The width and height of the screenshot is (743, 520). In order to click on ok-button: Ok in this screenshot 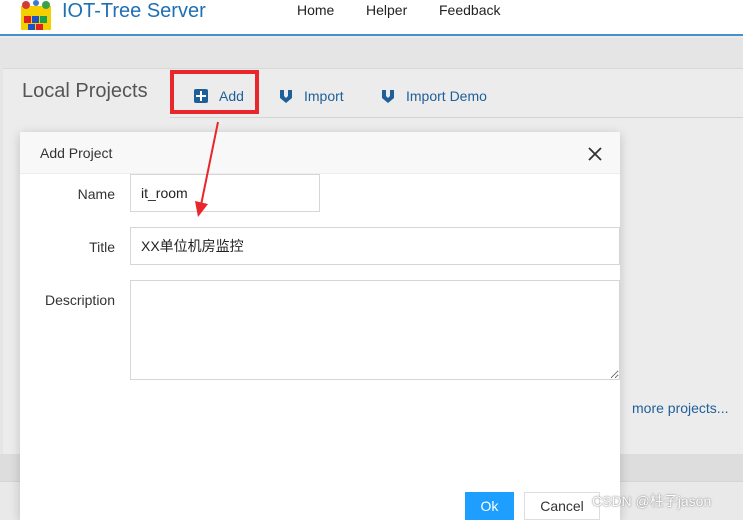, I will do `click(489, 506)`.